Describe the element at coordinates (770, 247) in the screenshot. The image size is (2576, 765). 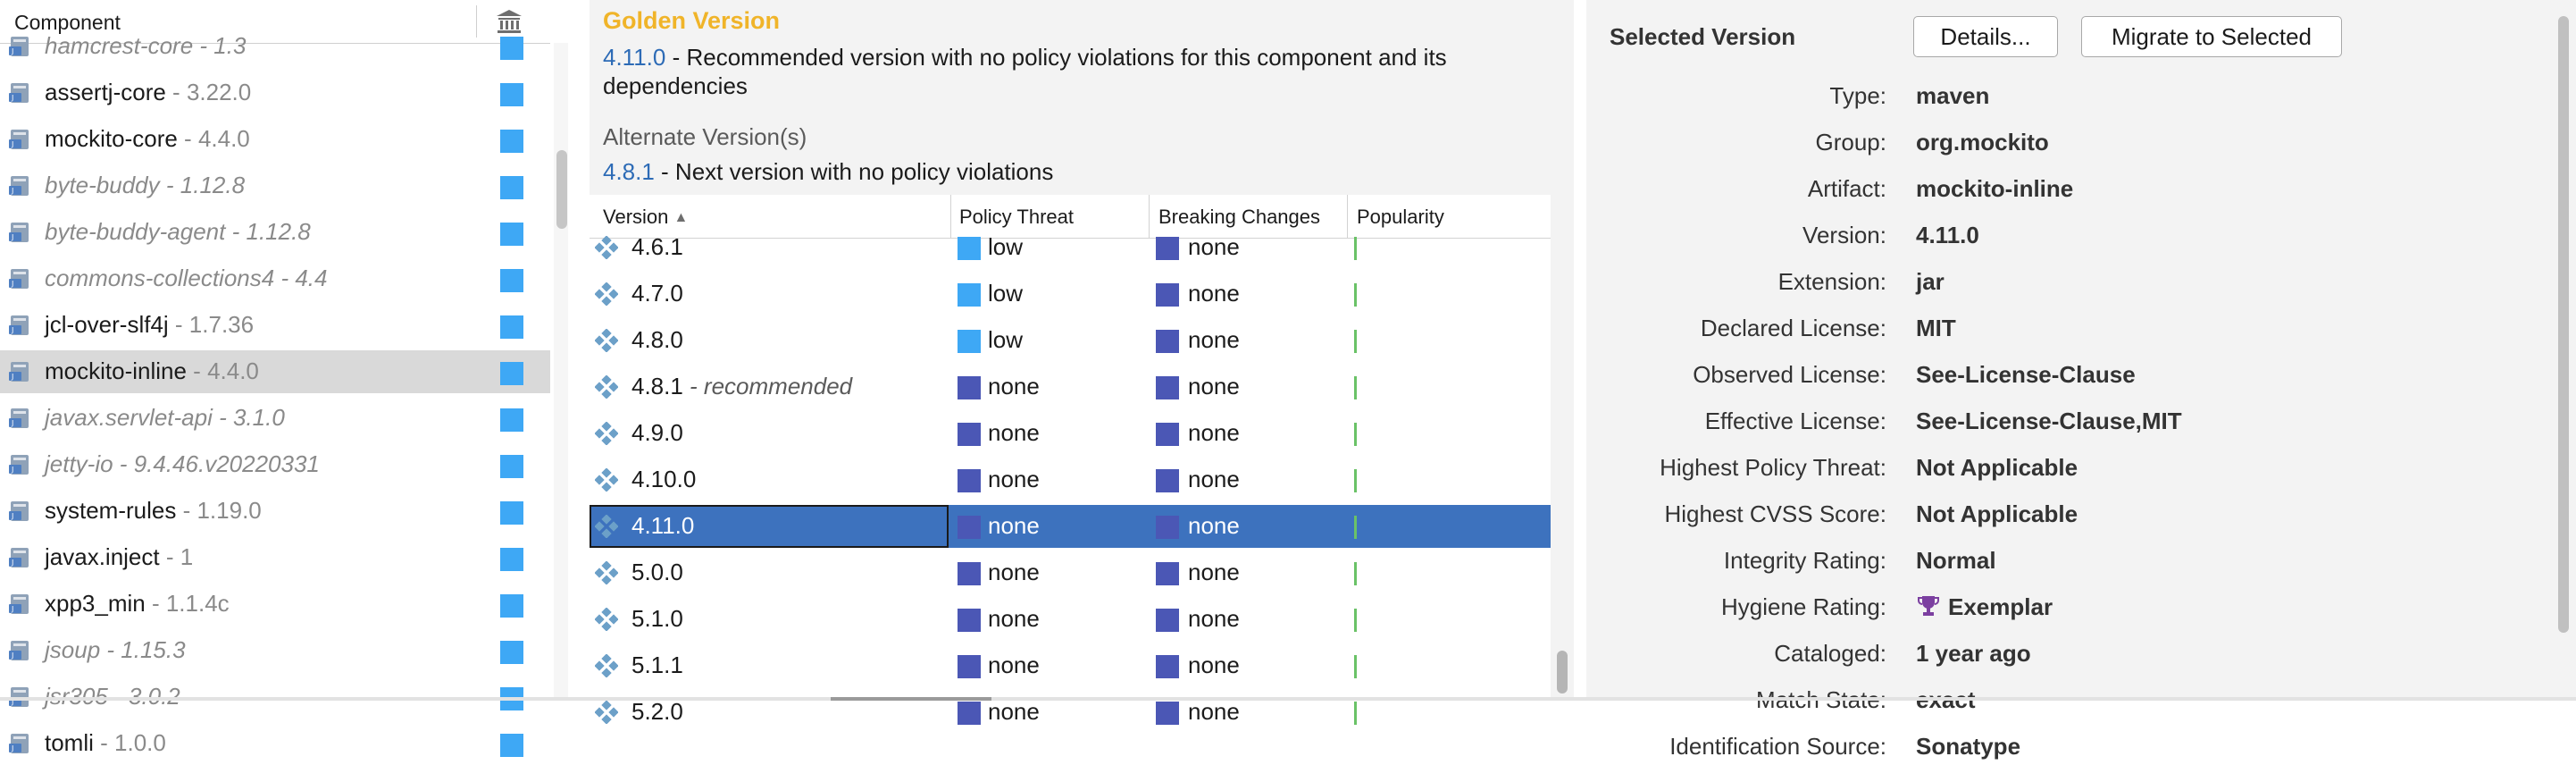
I see `version-cell: 4.6.1` at that location.